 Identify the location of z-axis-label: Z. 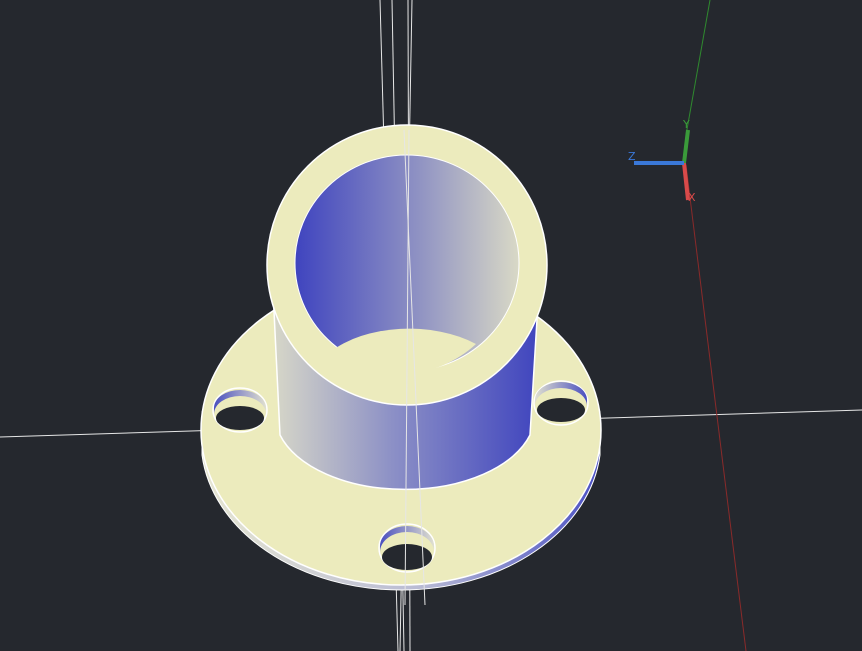
(632, 156).